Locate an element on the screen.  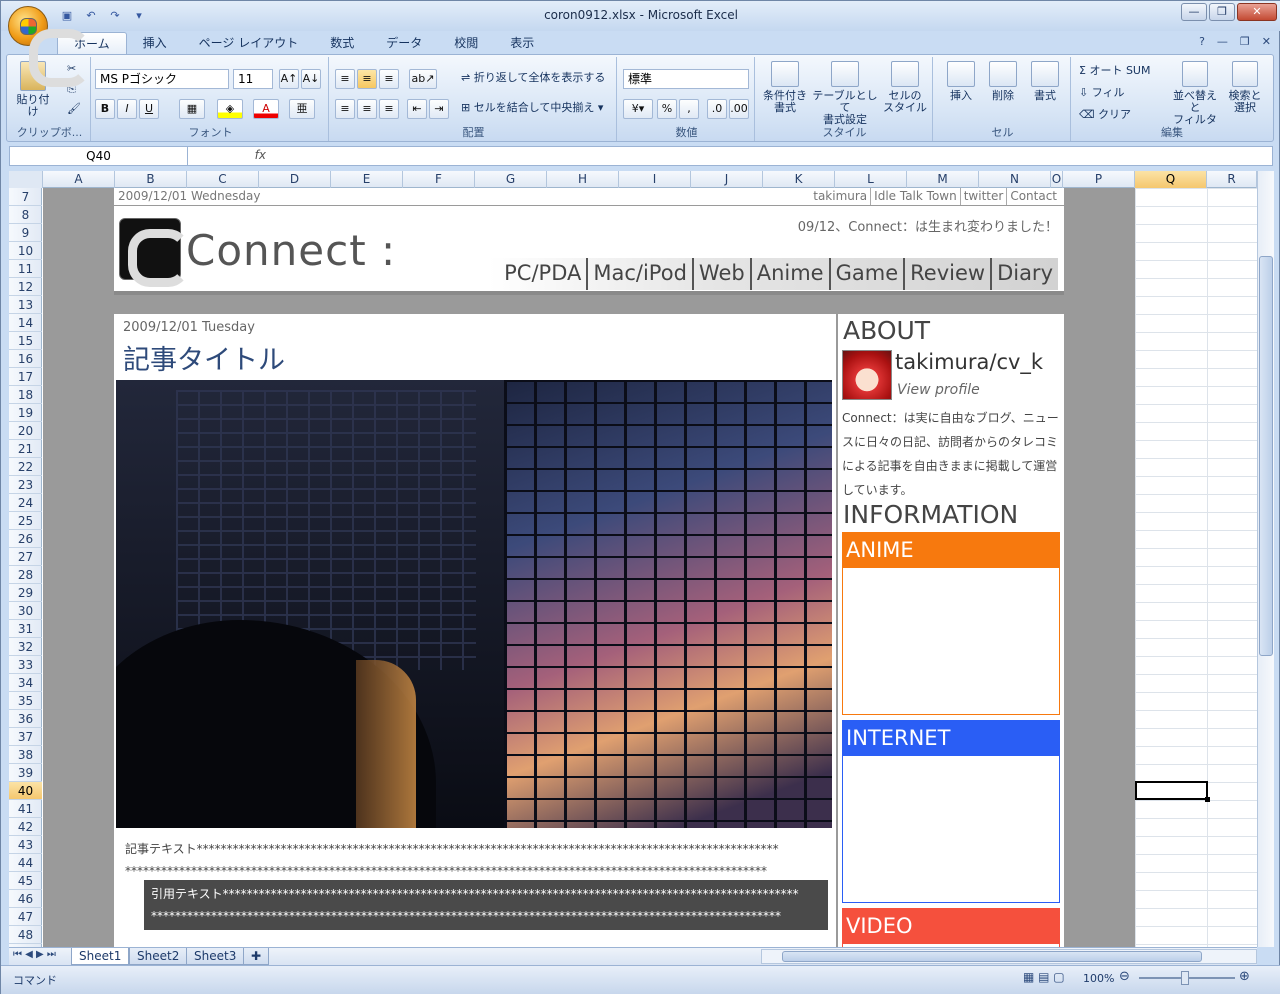
column-header: M is located at coordinates (943, 179).